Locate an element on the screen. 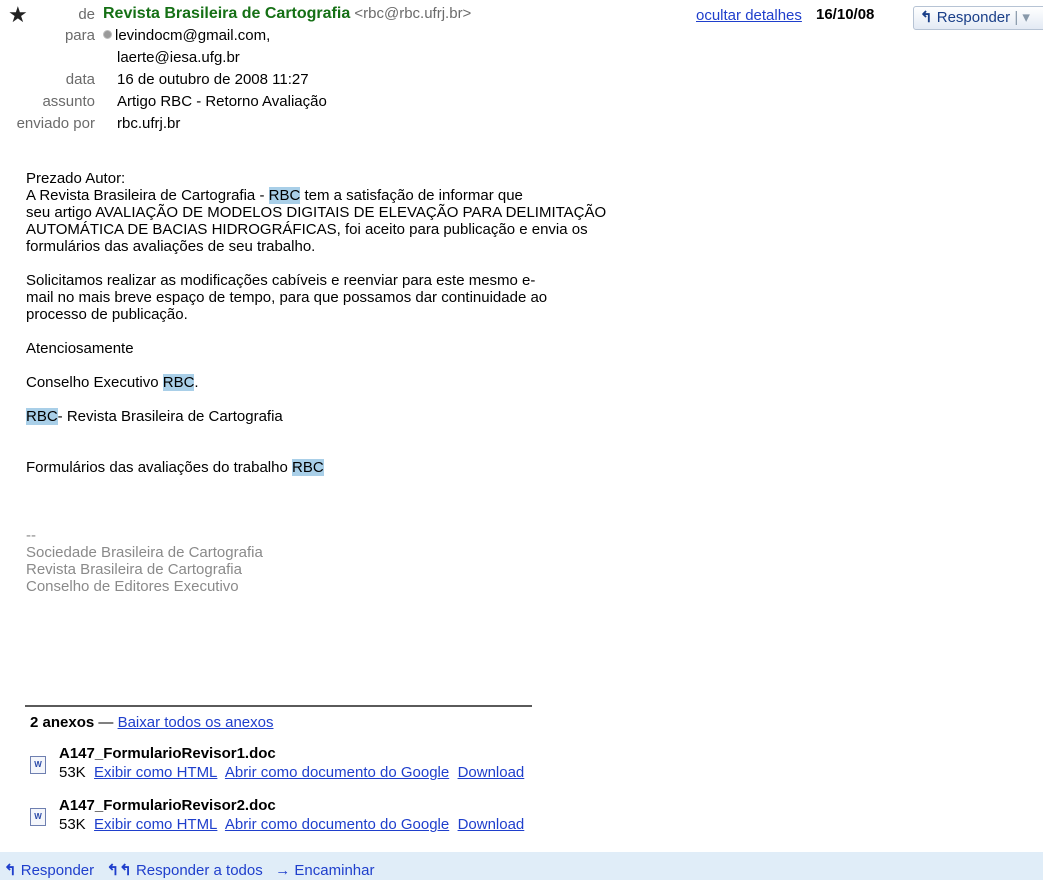 The height and width of the screenshot is (880, 1043). reply-link: Responder is located at coordinates (57, 870).